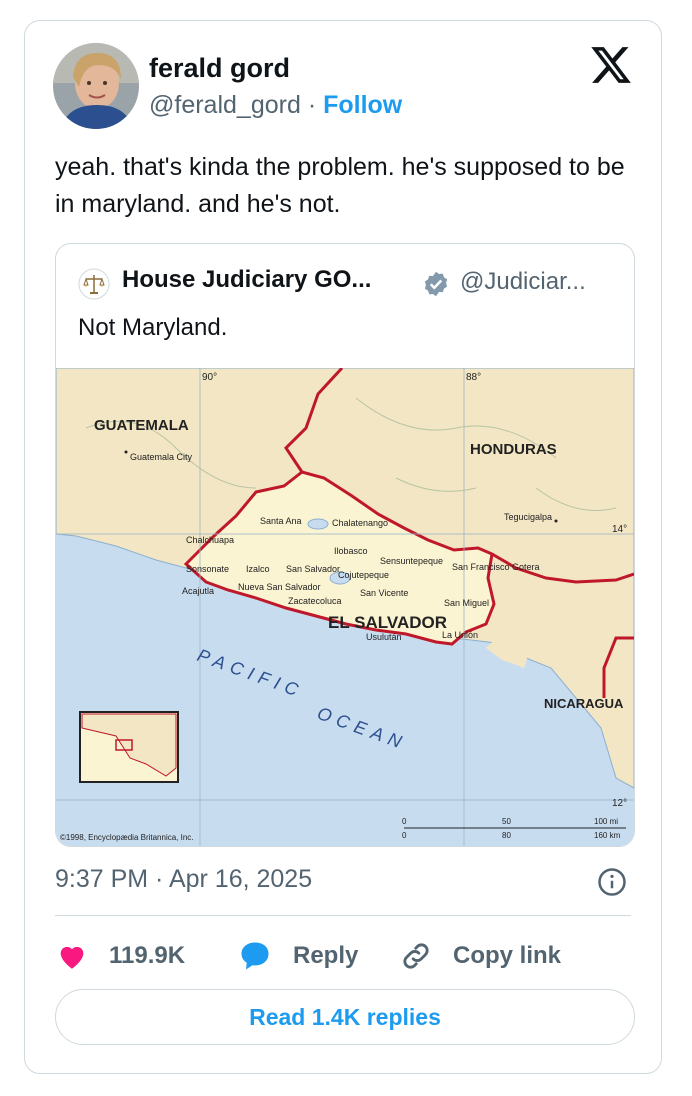 This screenshot has width=692, height=1096. What do you see at coordinates (225, 105) in the screenshot?
I see `author-handle: @ferald_gord` at bounding box center [225, 105].